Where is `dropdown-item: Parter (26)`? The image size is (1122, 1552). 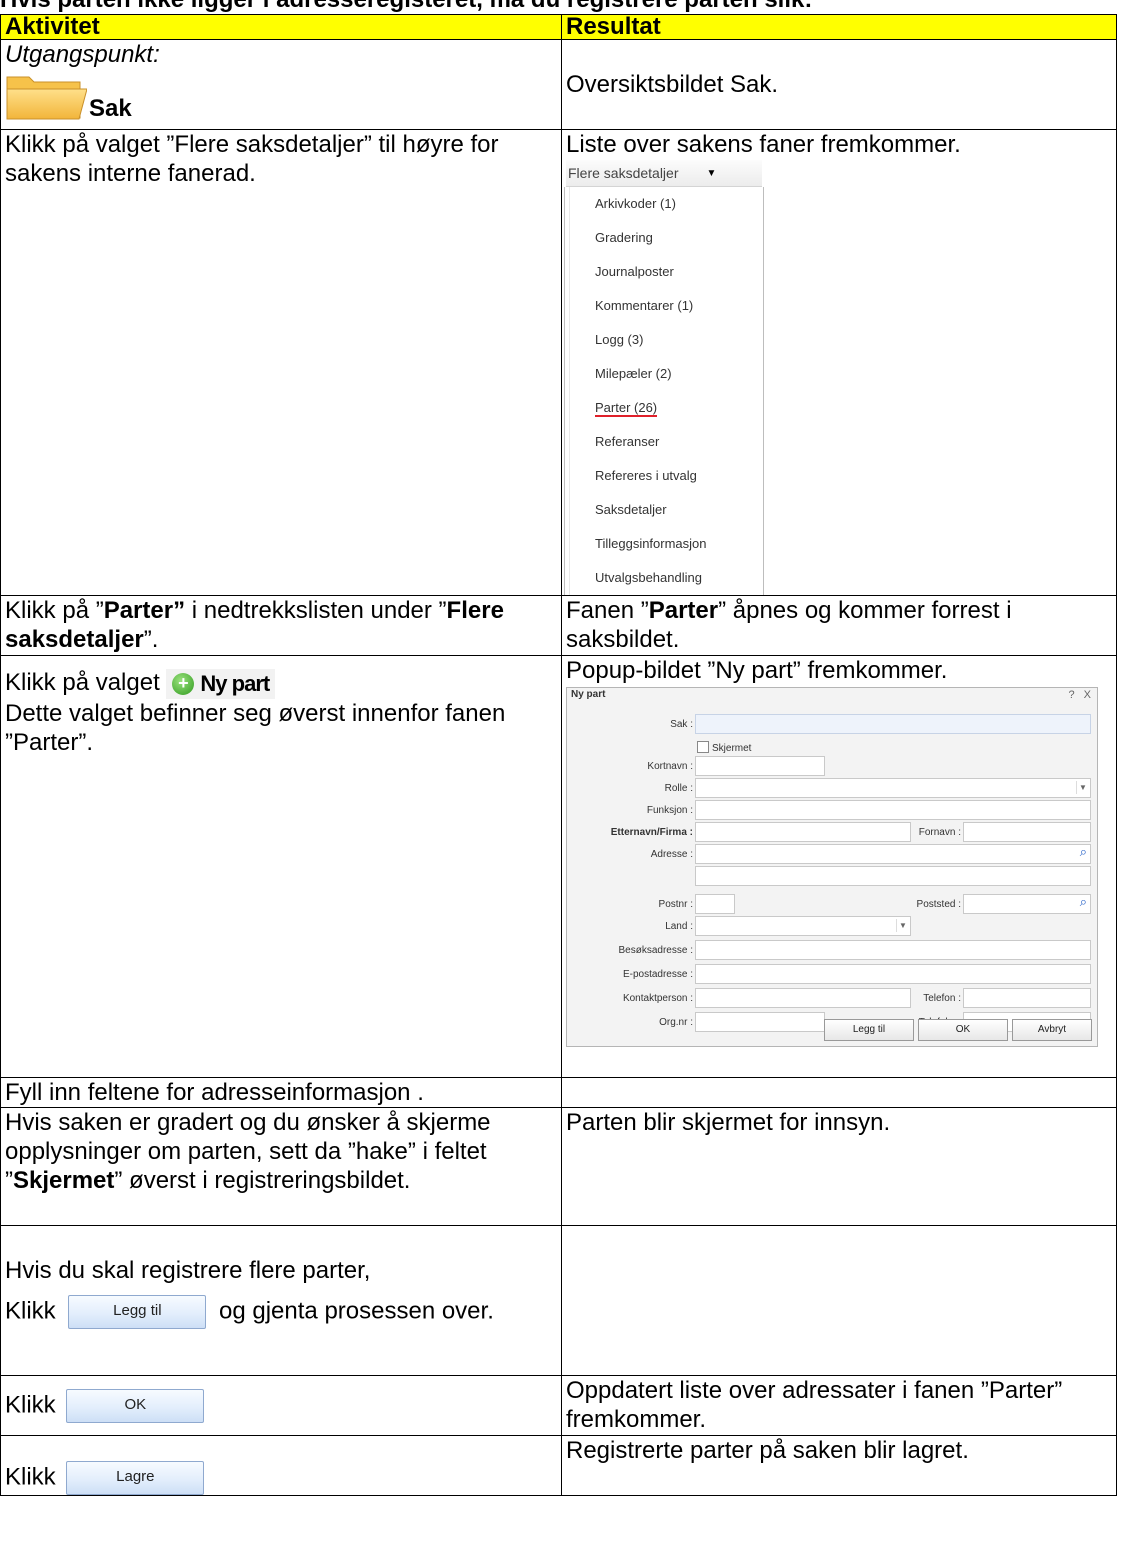 dropdown-item: Parter (26) is located at coordinates (666, 408).